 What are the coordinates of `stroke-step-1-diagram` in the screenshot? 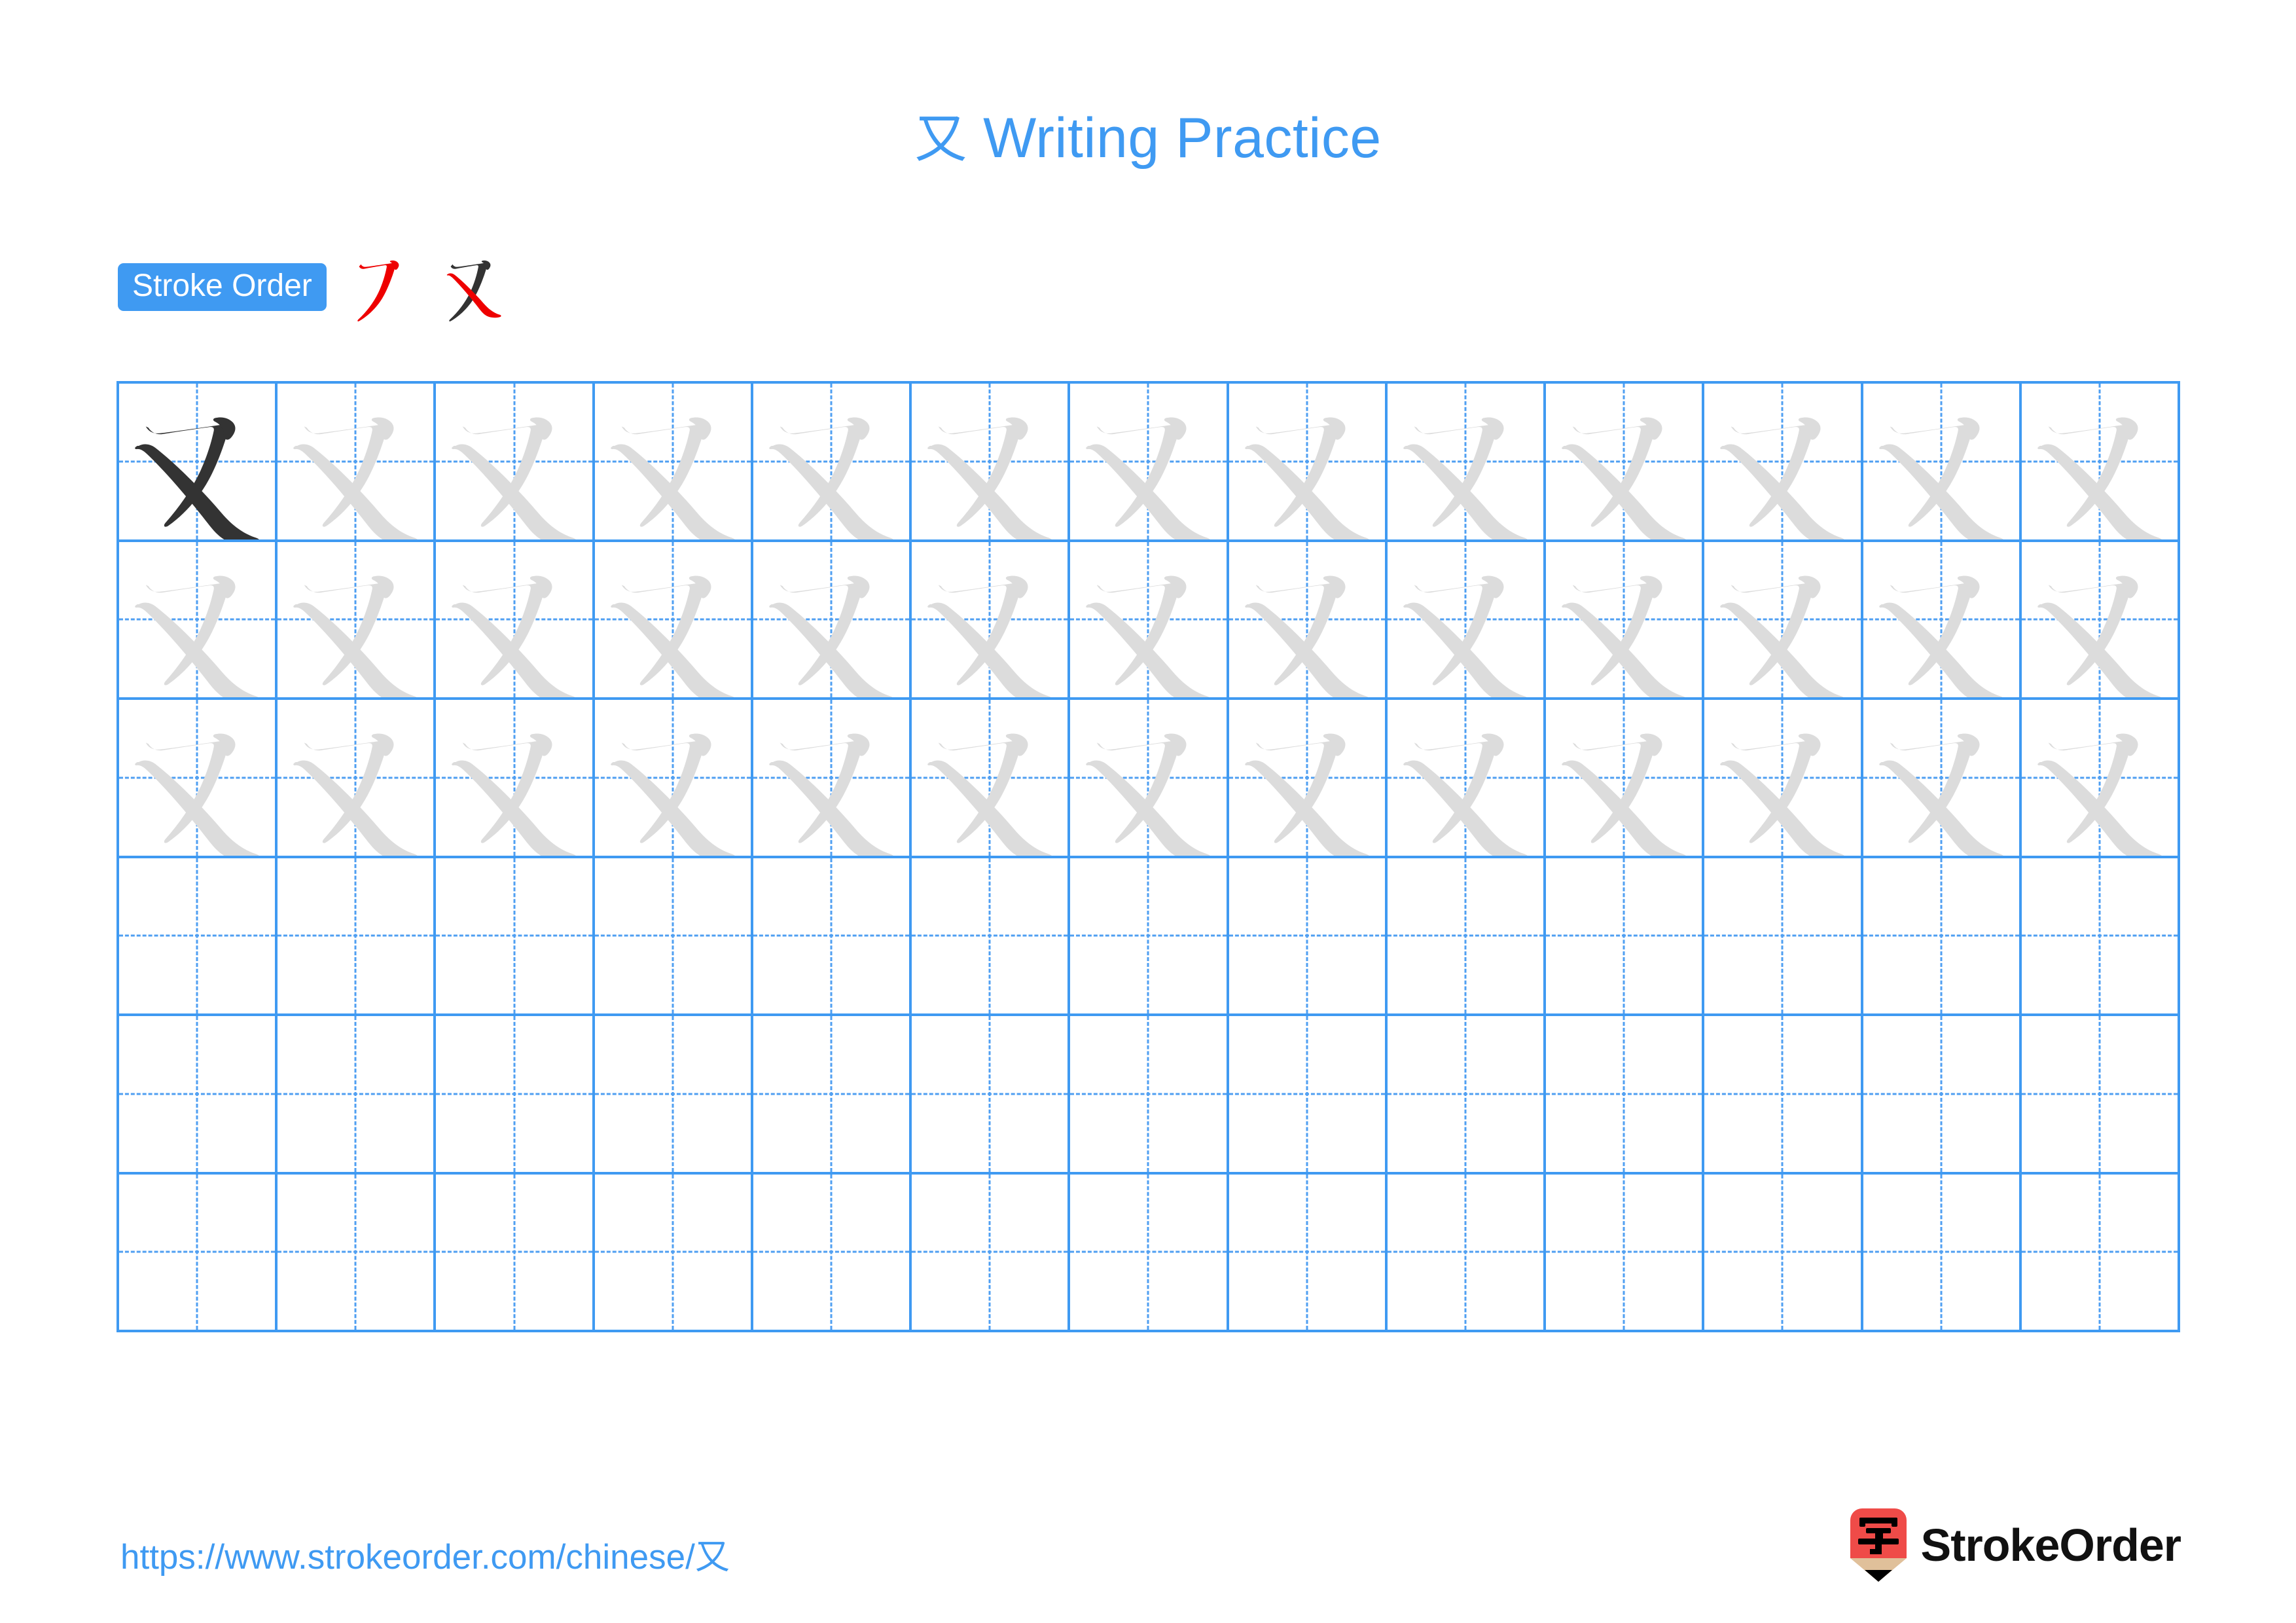 It's located at (378, 290).